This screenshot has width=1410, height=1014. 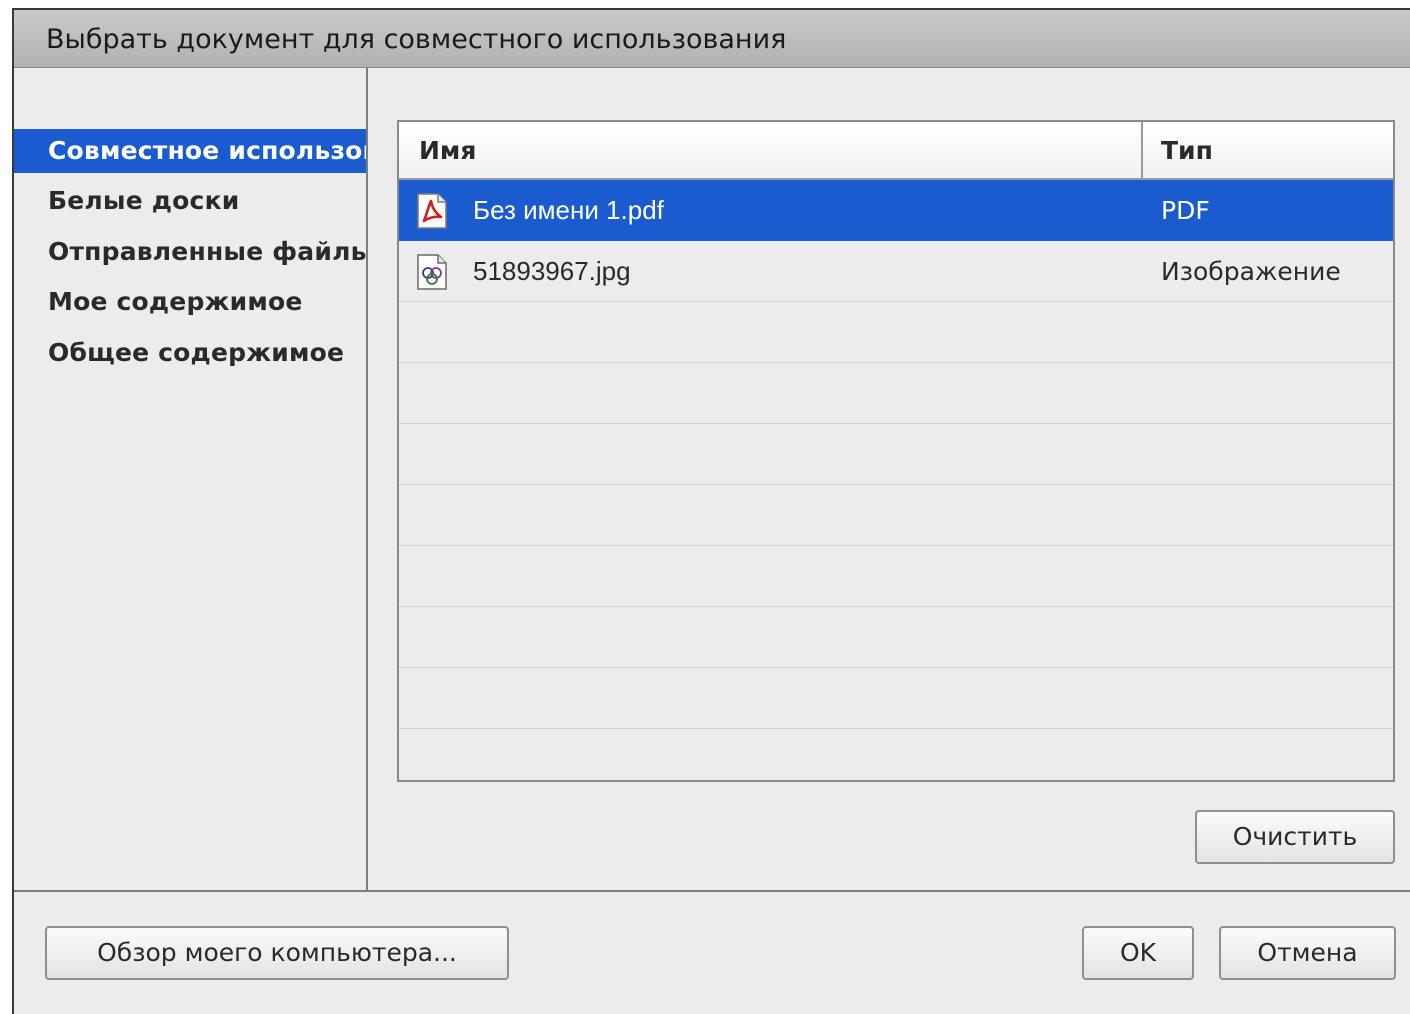 What do you see at coordinates (1295, 837) in the screenshot?
I see `clear-button: Очистить` at bounding box center [1295, 837].